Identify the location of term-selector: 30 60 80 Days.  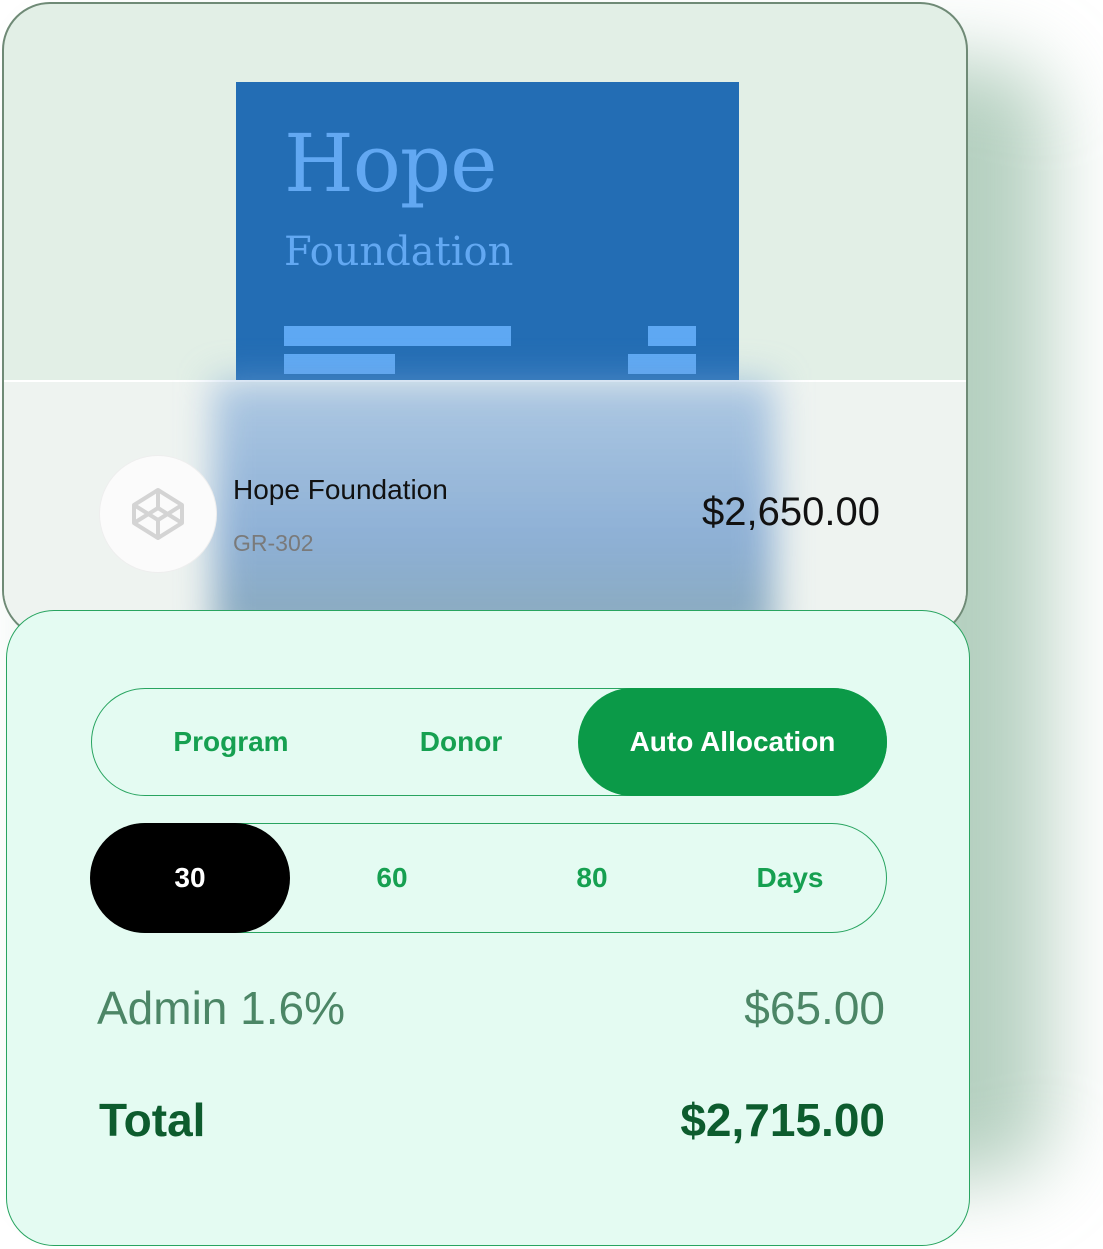
(489, 878).